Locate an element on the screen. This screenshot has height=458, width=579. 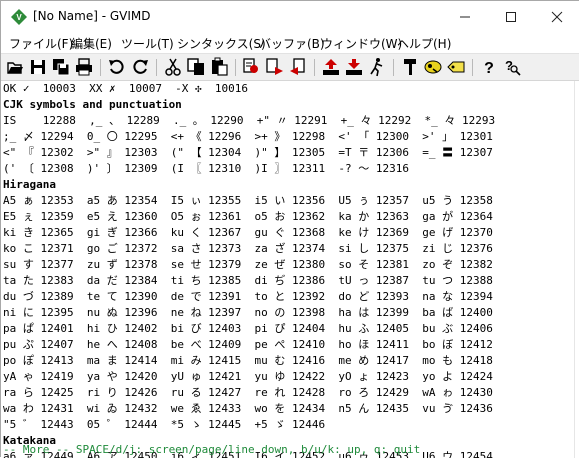
save-session-button is located at coordinates (354, 67).